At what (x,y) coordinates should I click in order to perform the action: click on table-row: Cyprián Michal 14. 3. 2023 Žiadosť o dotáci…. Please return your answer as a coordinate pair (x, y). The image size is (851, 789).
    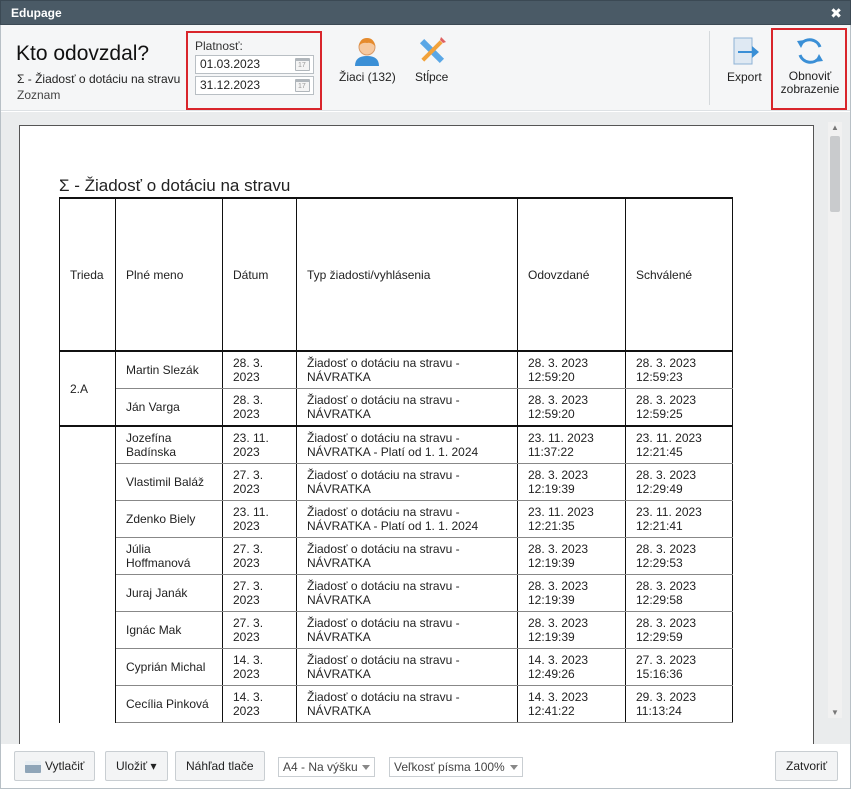
    Looking at the image, I should click on (396, 667).